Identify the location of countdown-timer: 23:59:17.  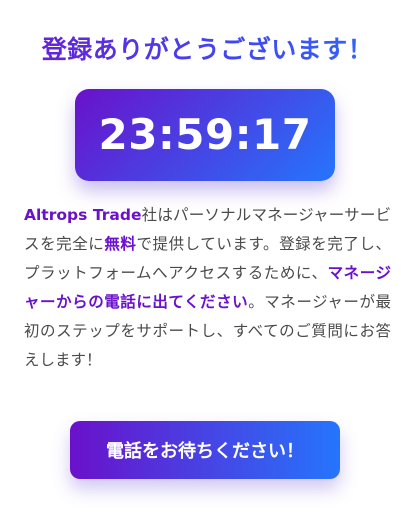
(205, 134).